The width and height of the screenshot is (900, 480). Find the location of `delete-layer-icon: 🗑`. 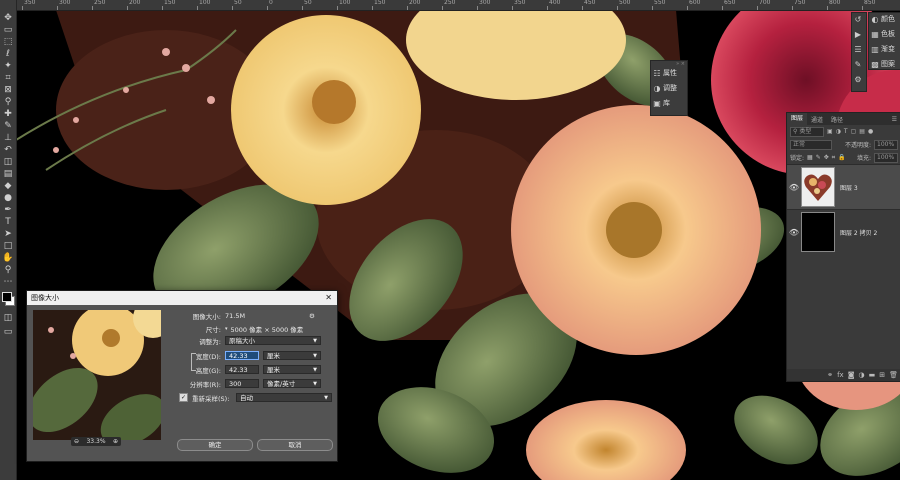

delete-layer-icon: 🗑 is located at coordinates (893, 375).